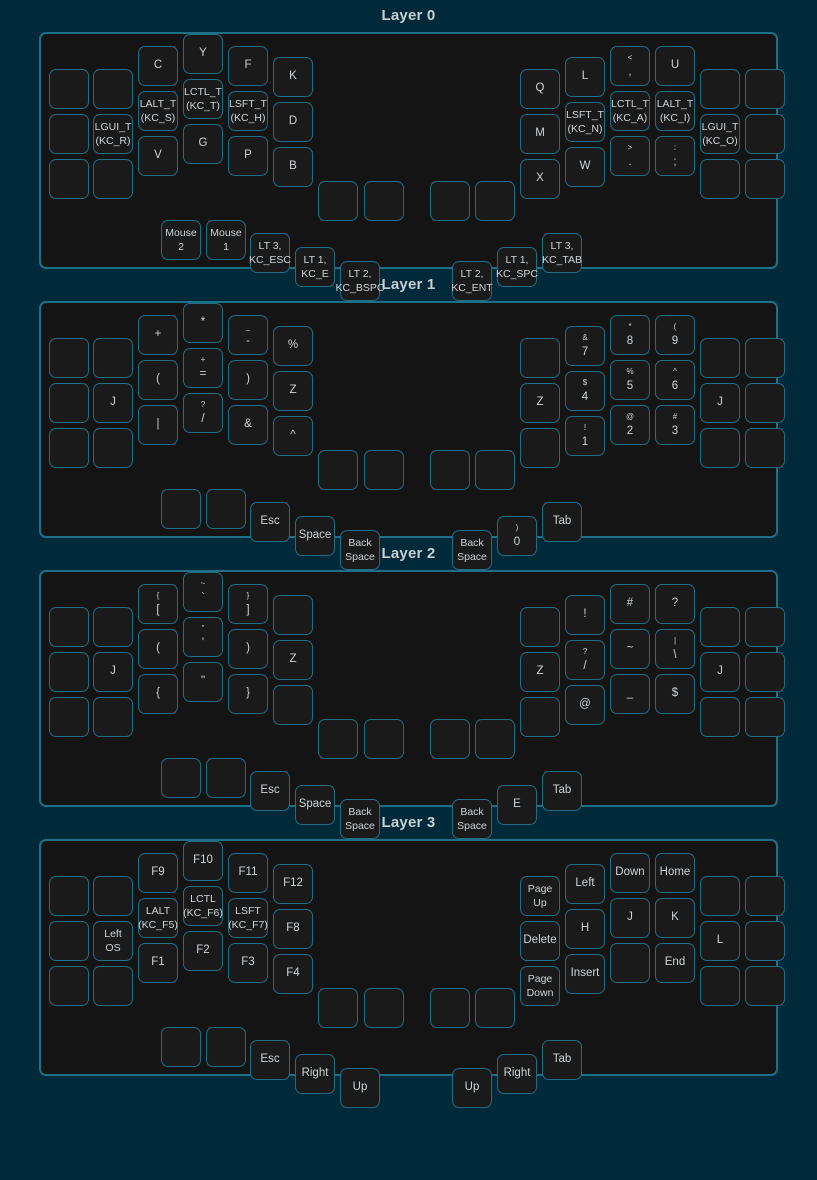  I want to click on key: Right, so click(315, 1074).